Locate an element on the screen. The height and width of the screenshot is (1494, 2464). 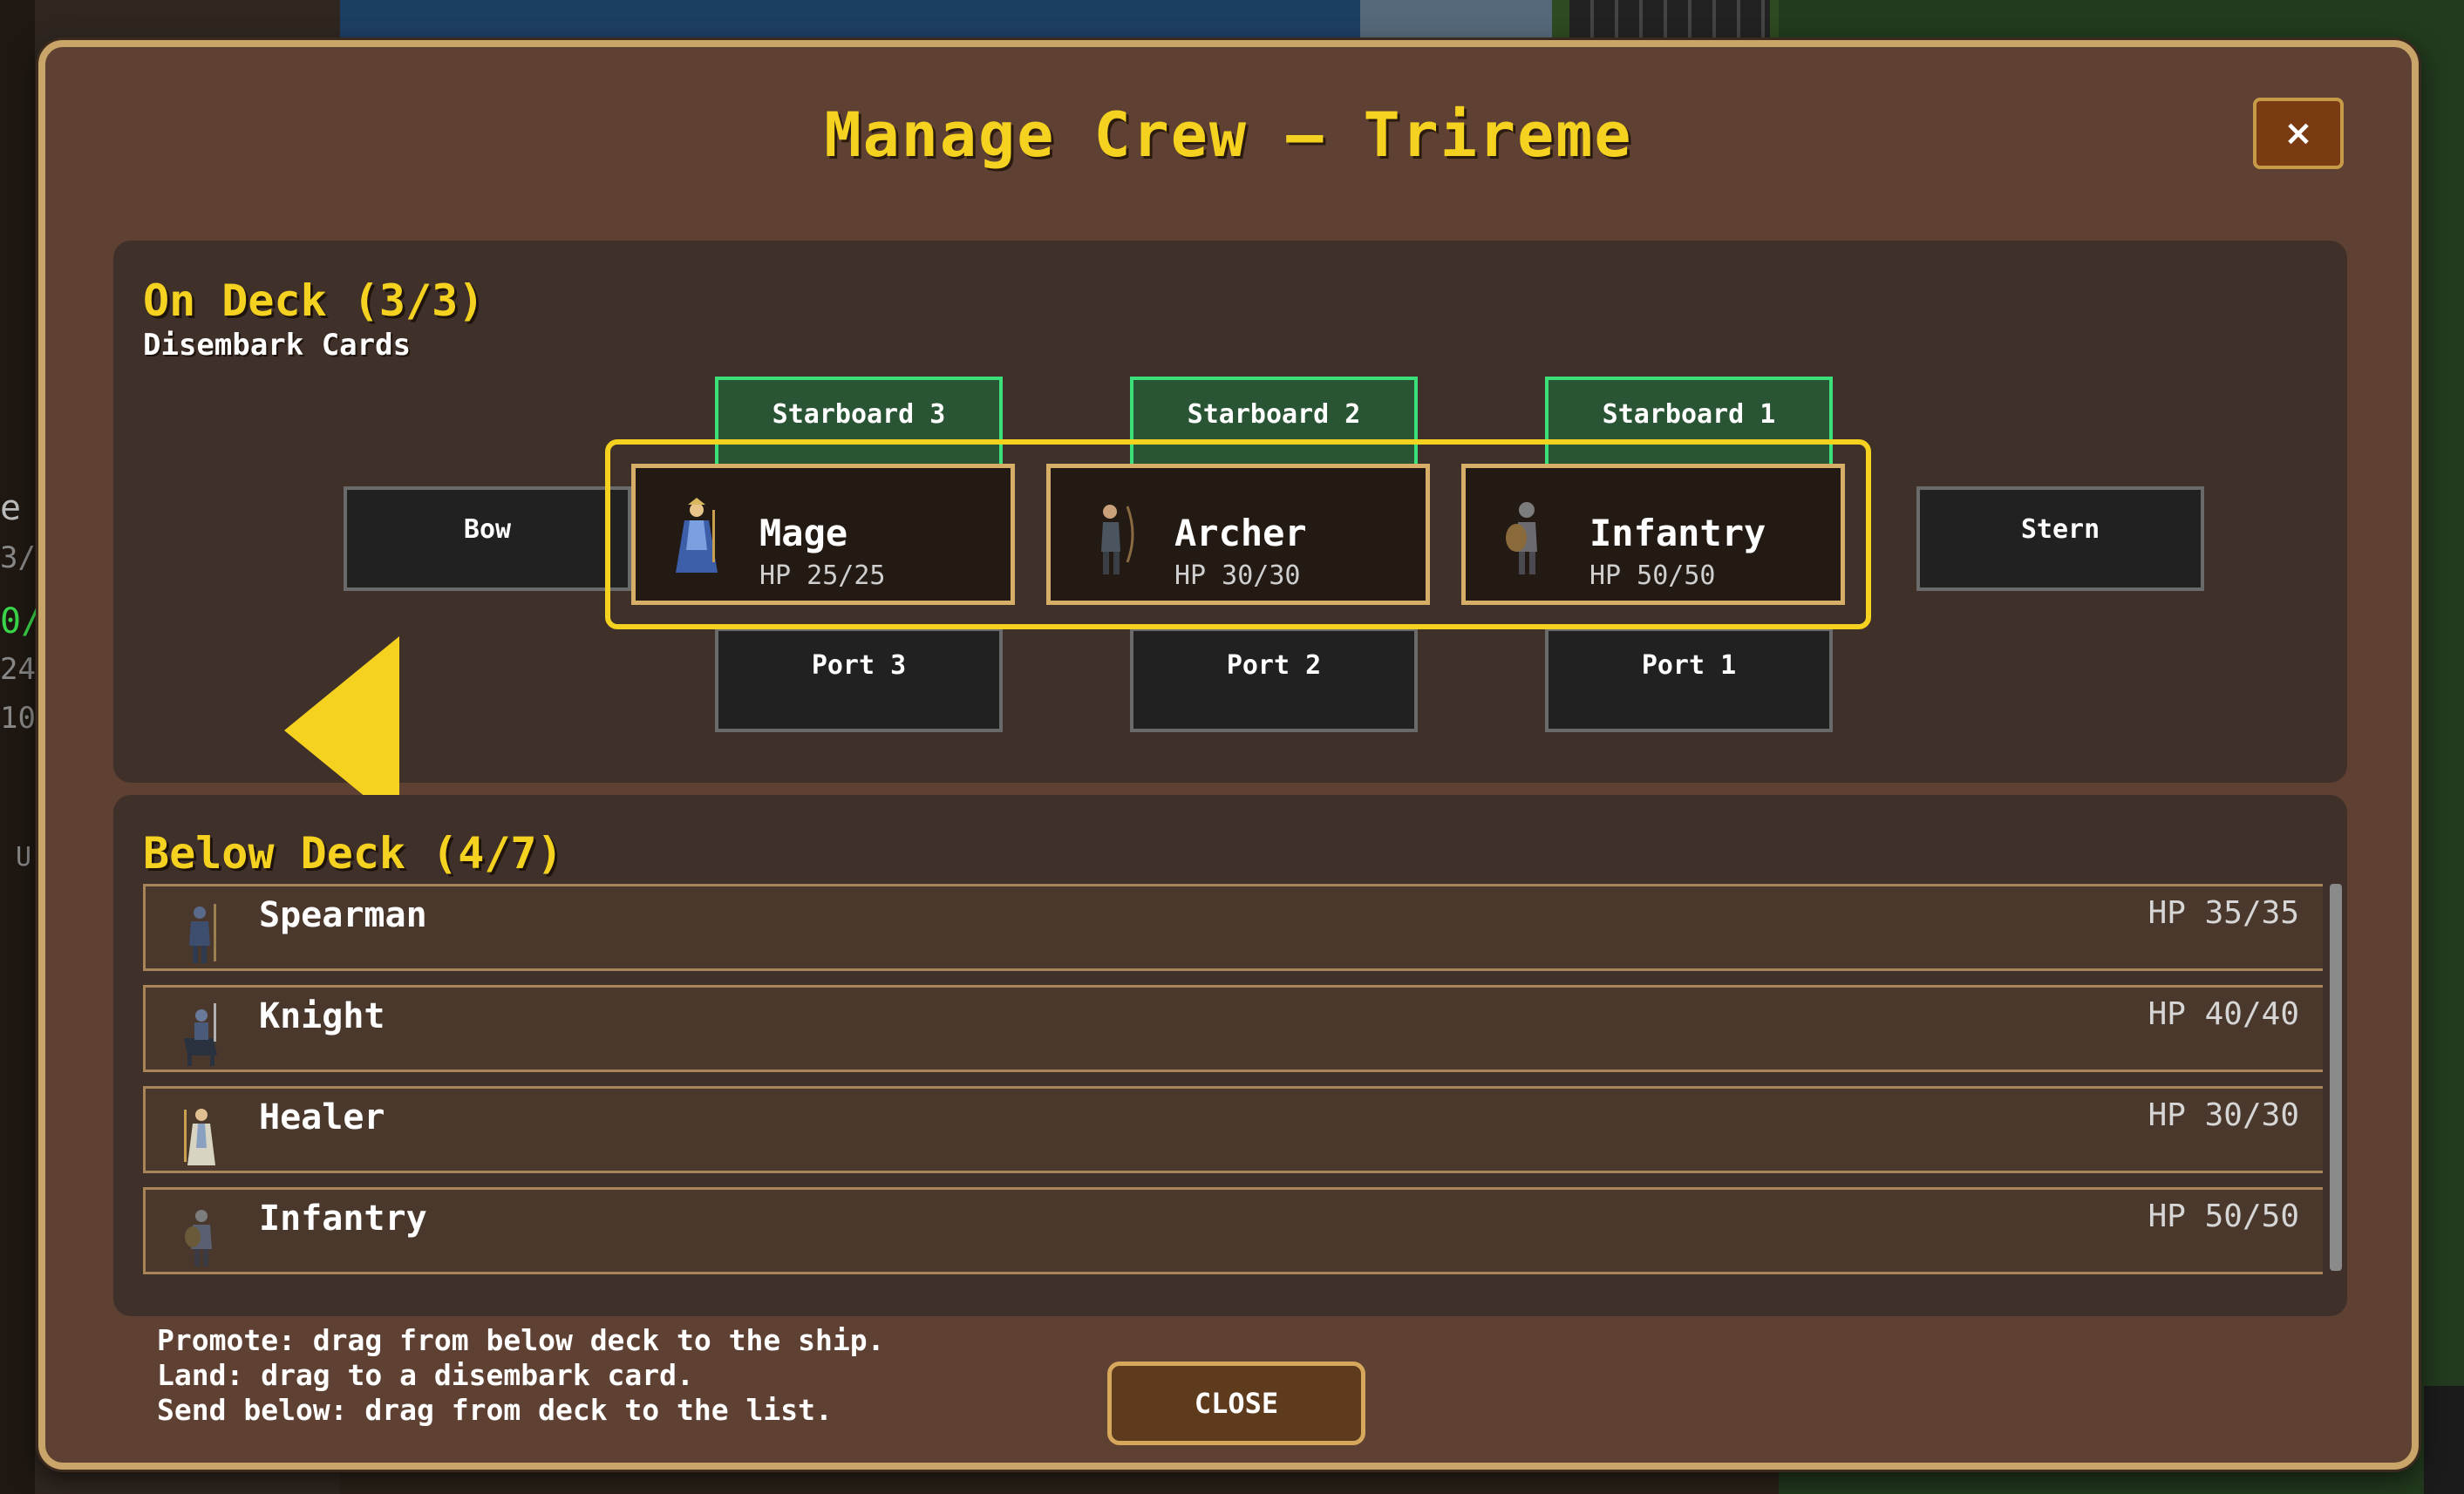
side-panel-text: 3/ is located at coordinates (18, 557).